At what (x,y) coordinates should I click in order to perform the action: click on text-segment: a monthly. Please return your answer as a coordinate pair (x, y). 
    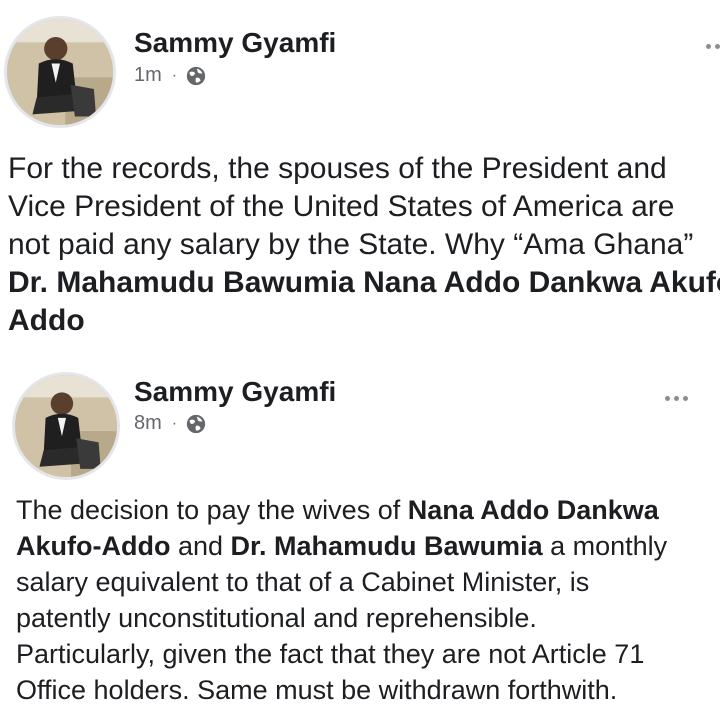
    Looking at the image, I should click on (605, 546).